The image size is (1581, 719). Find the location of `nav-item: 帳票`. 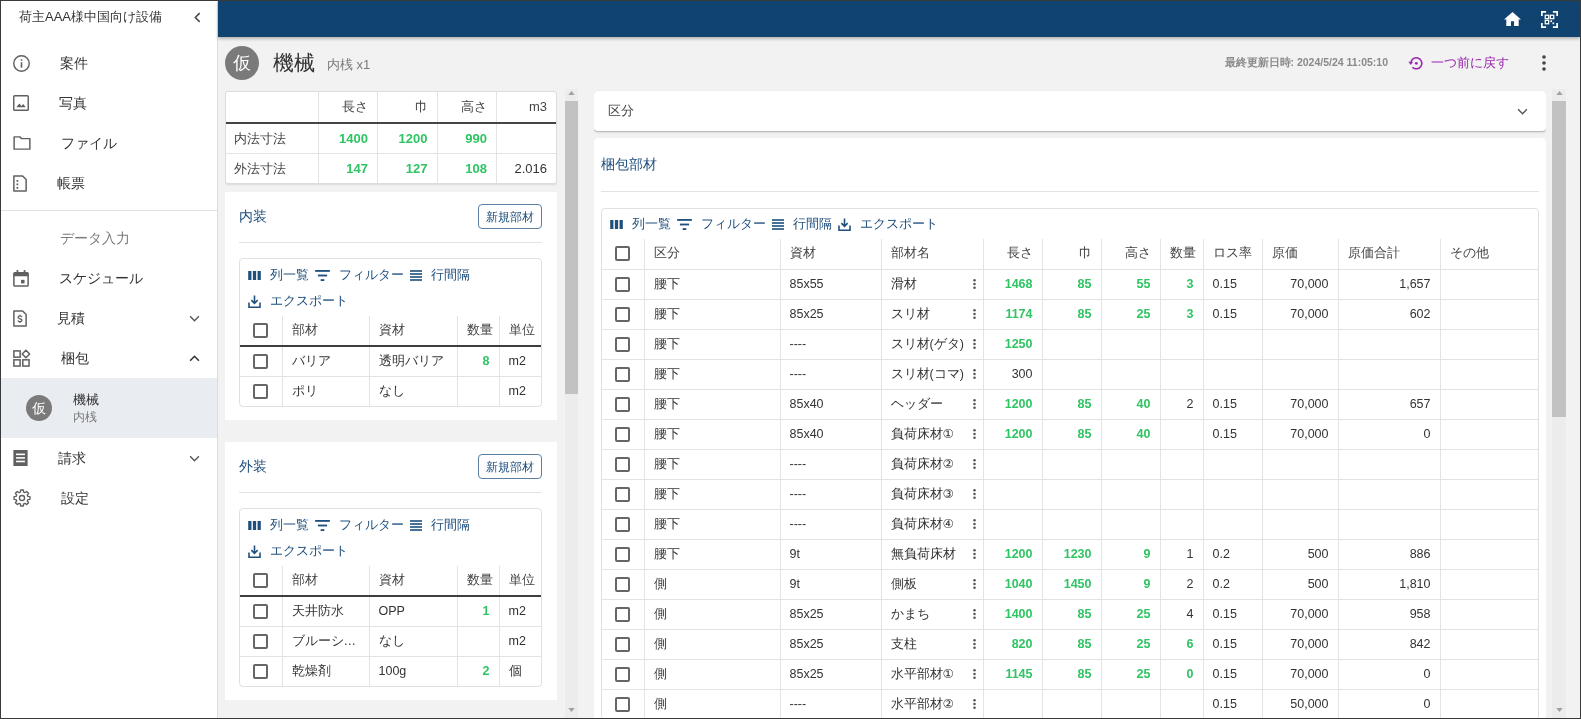

nav-item: 帳票 is located at coordinates (109, 183).